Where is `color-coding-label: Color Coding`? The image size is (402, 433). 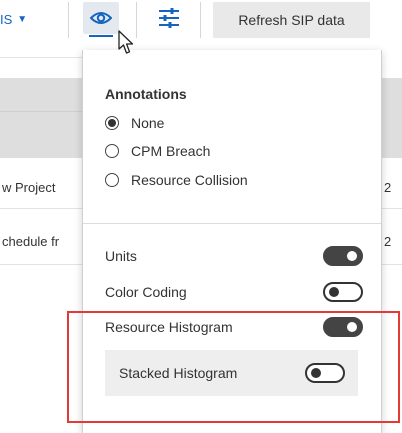 color-coding-label: Color Coding is located at coordinates (146, 292).